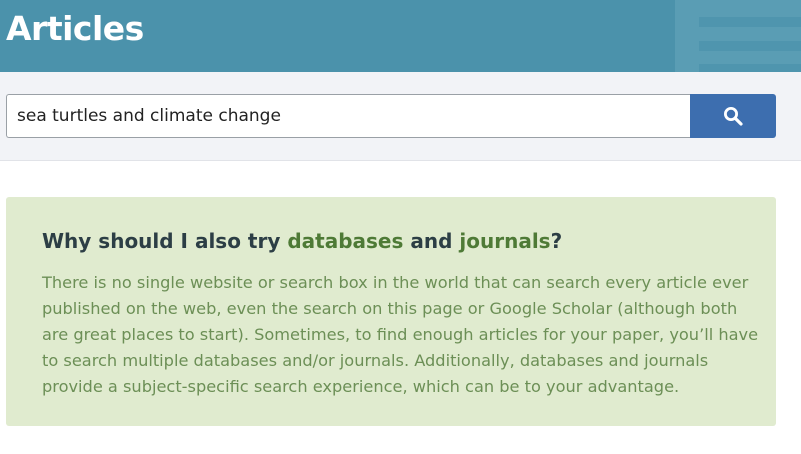 The image size is (801, 454). What do you see at coordinates (75, 28) in the screenshot?
I see `page-title: Articles` at bounding box center [75, 28].